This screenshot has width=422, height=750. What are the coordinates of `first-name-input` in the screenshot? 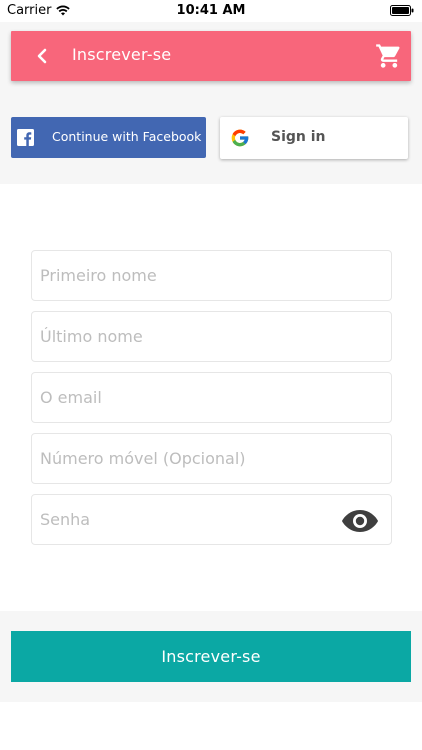 It's located at (211, 275).